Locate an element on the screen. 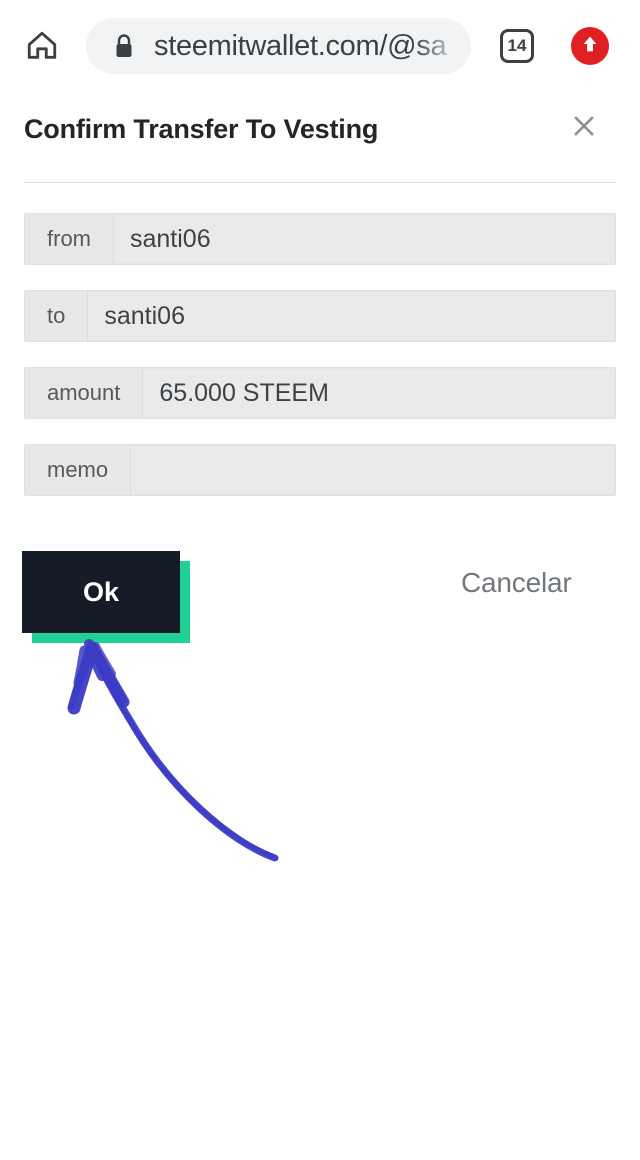 The height and width of the screenshot is (1160, 640). field-value-to: santi06 is located at coordinates (351, 316).